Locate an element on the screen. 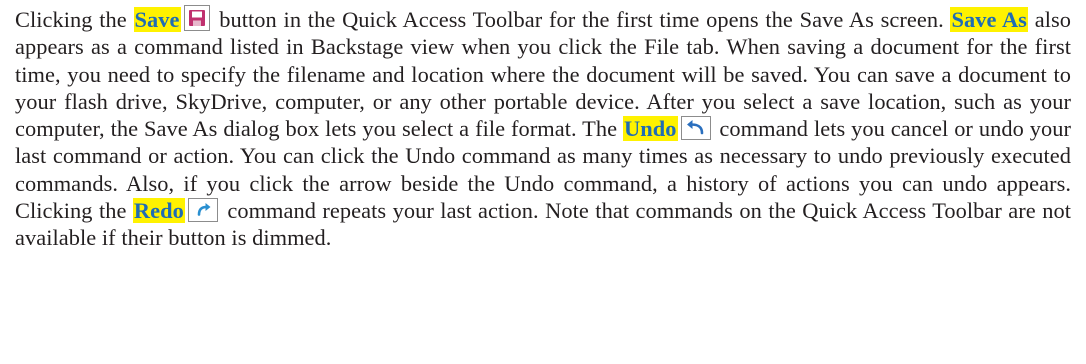  undo-icon is located at coordinates (695, 128).